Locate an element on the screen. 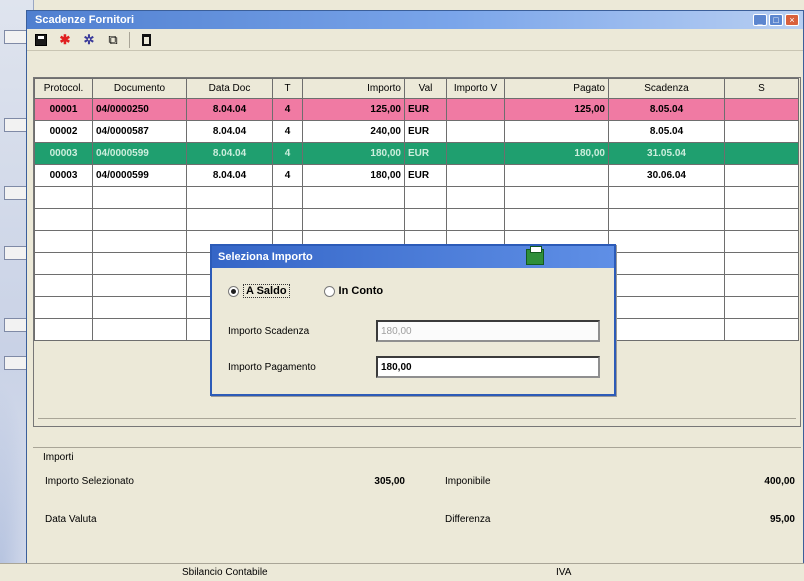 This screenshot has width=804, height=581. new-icon: ✱ is located at coordinates (65, 40).